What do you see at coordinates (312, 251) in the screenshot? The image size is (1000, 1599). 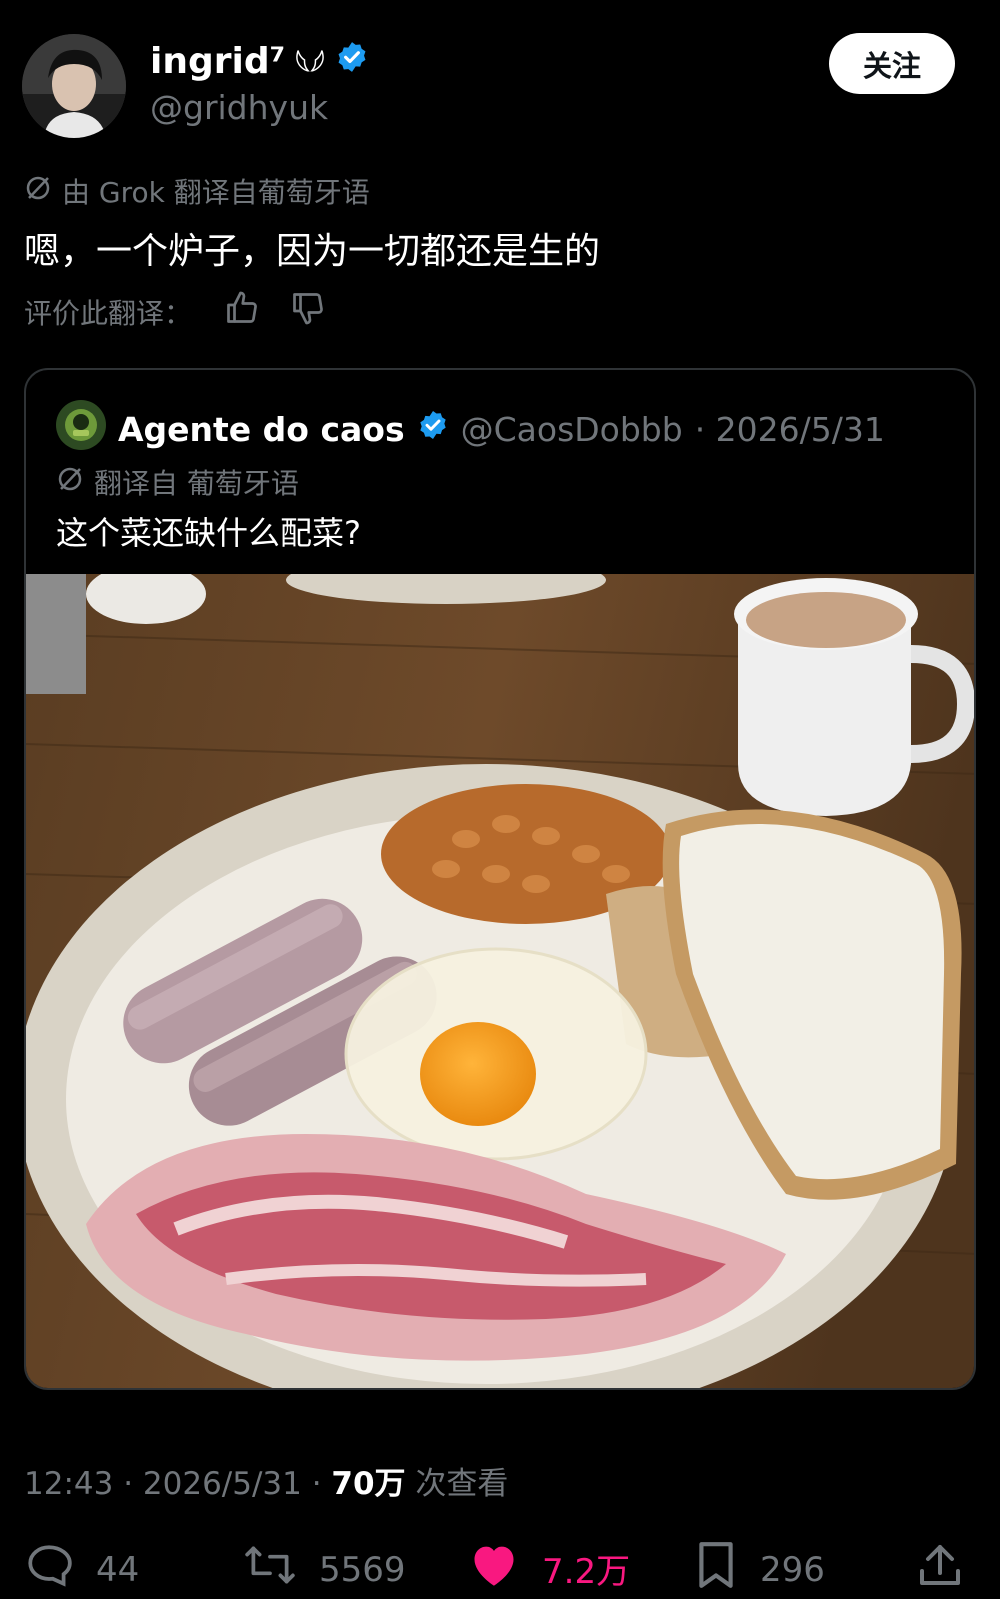 I see `tweet-text: 嗯，一个炉子，因为一切都还是生的` at bounding box center [312, 251].